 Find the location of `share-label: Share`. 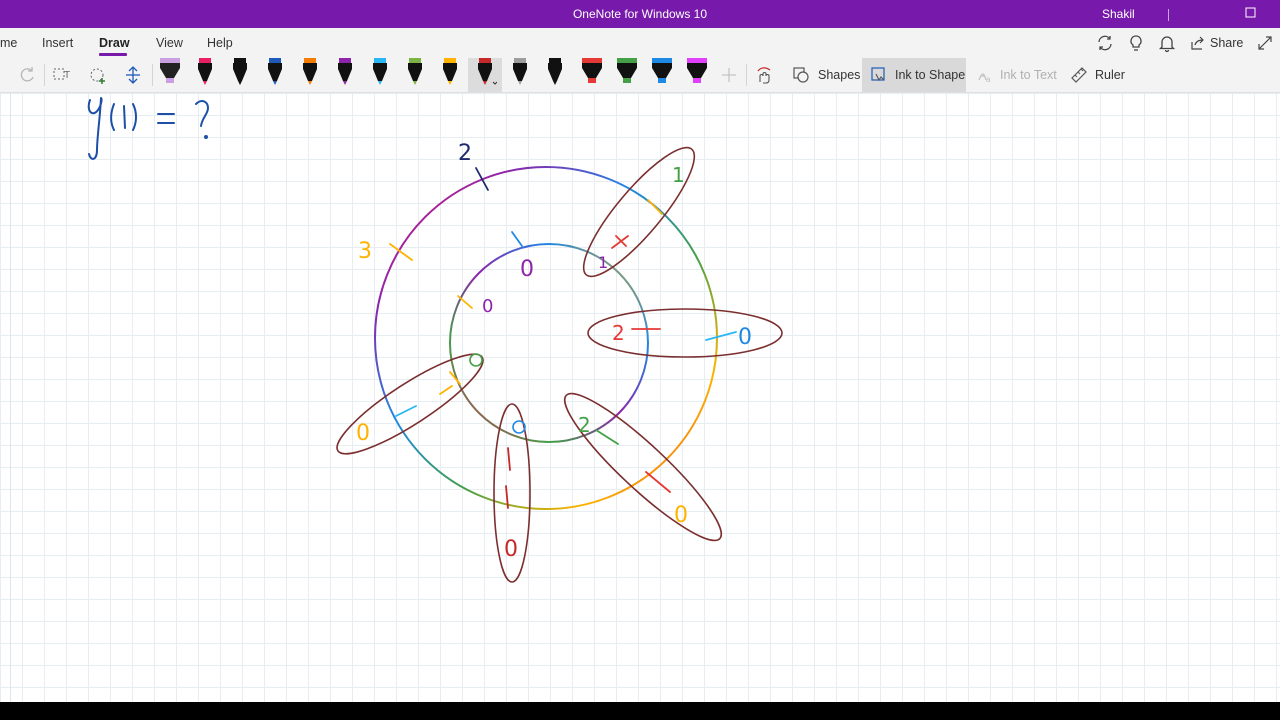

share-label: Share is located at coordinates (1227, 43).